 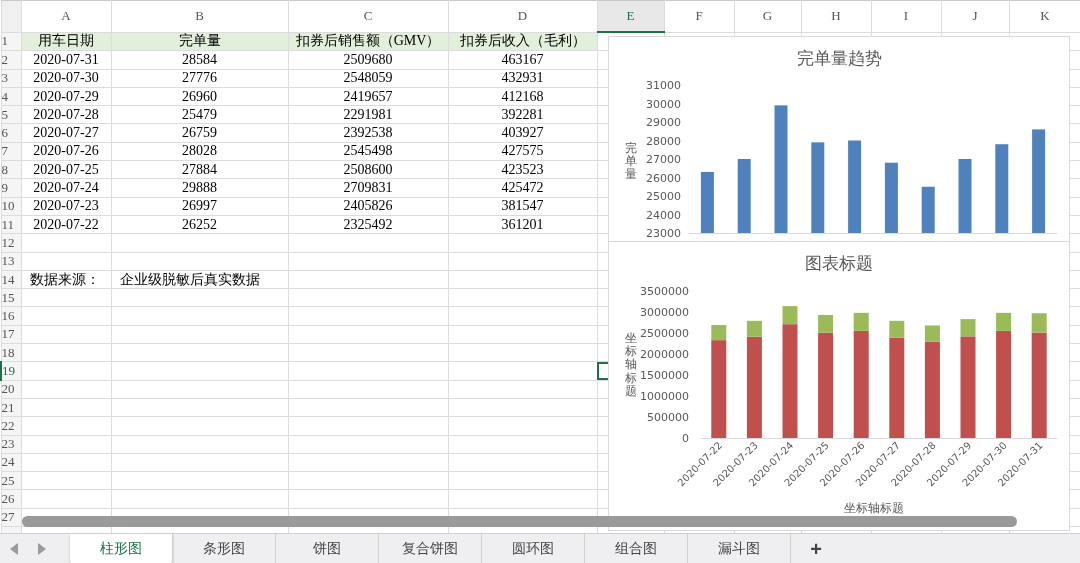 I want to click on scroll-left-icon, so click(x=14, y=549).